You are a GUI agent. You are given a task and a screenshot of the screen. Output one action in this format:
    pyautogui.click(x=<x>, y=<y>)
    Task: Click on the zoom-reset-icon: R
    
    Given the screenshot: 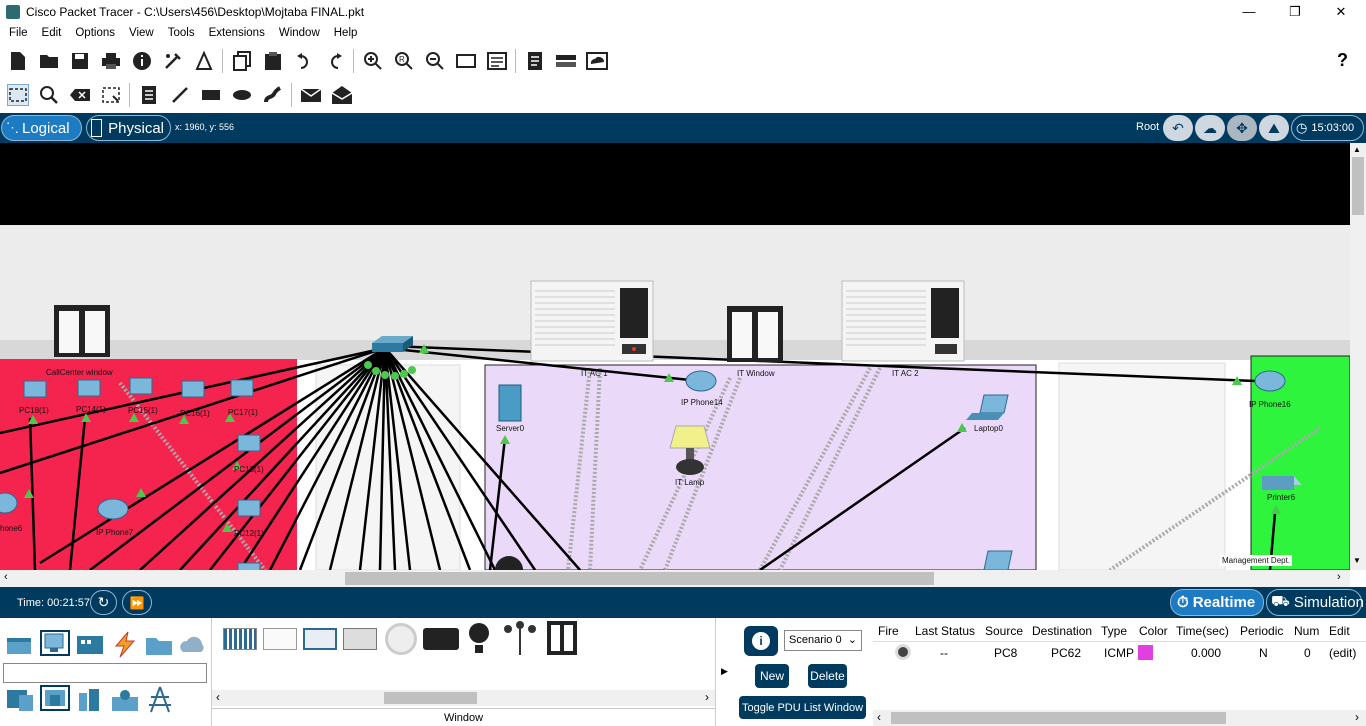 What is the action you would take?
    pyautogui.click(x=404, y=61)
    